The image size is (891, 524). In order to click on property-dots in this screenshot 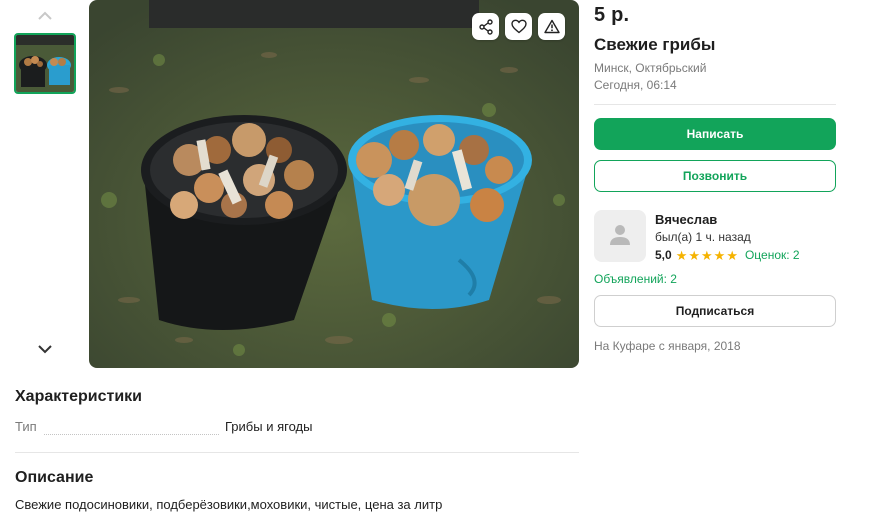, I will do `click(131, 434)`.